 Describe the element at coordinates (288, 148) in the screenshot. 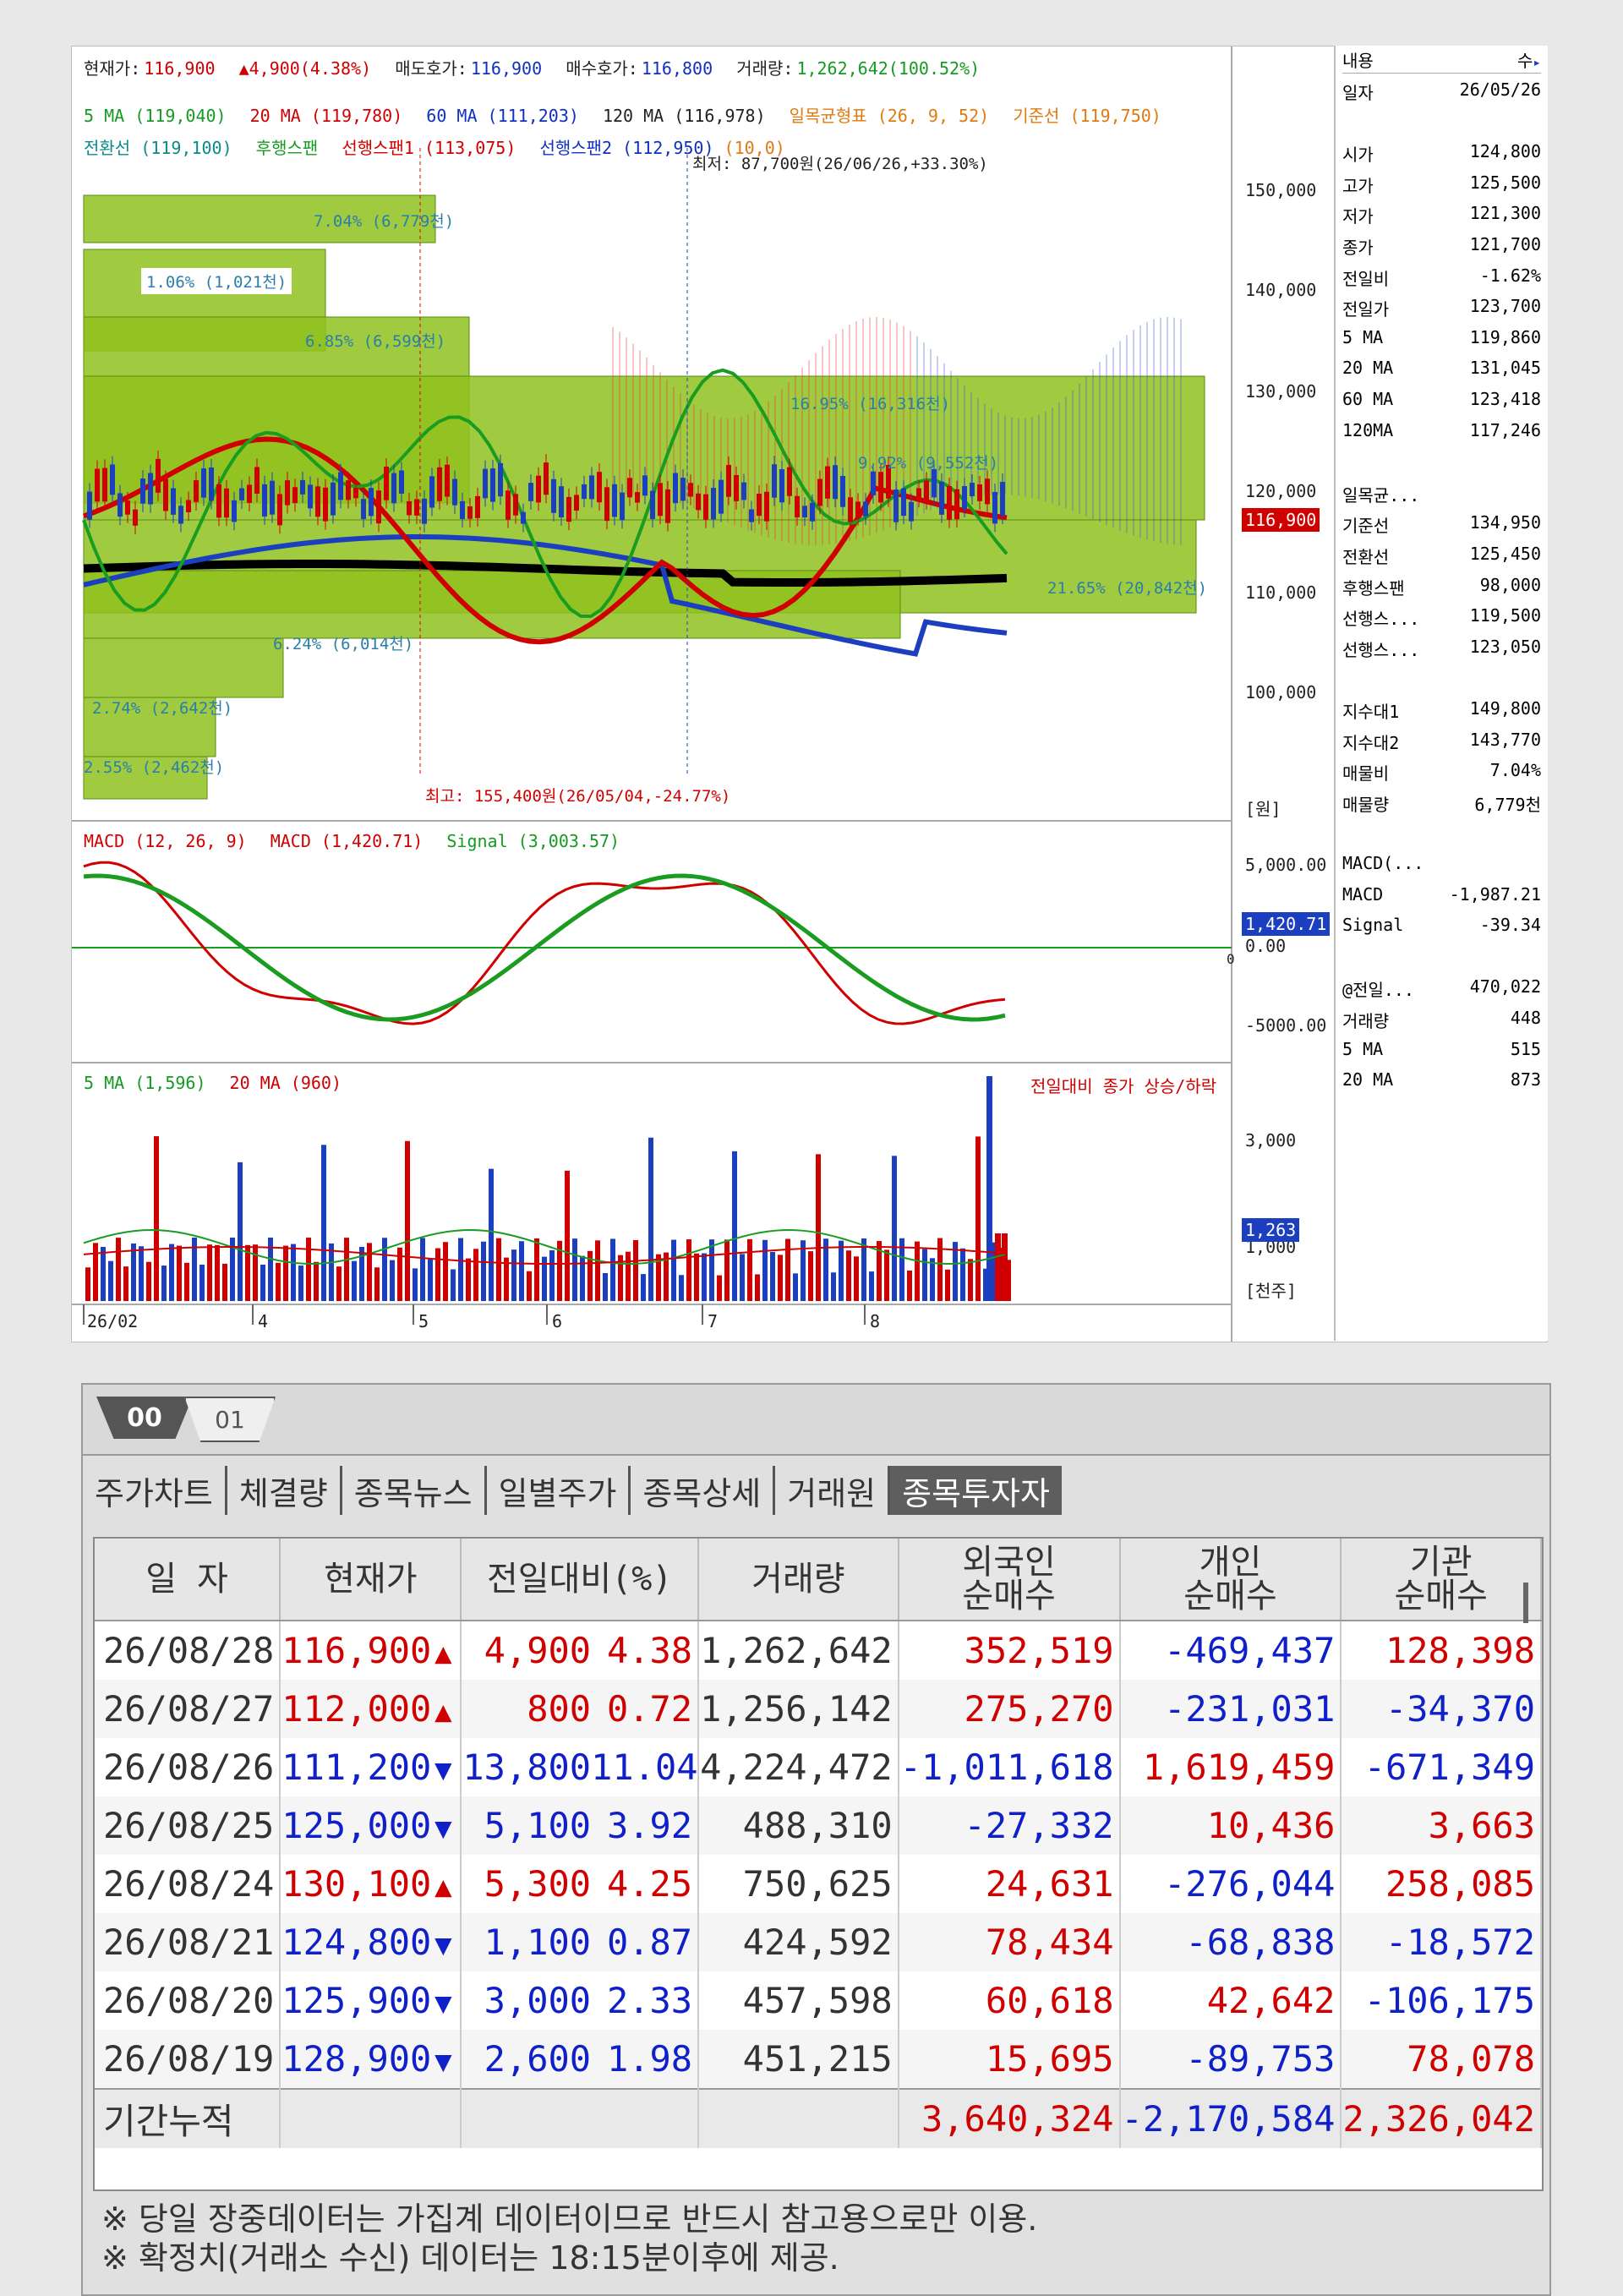

I see `legend-lagging-span: 후행스팬` at that location.